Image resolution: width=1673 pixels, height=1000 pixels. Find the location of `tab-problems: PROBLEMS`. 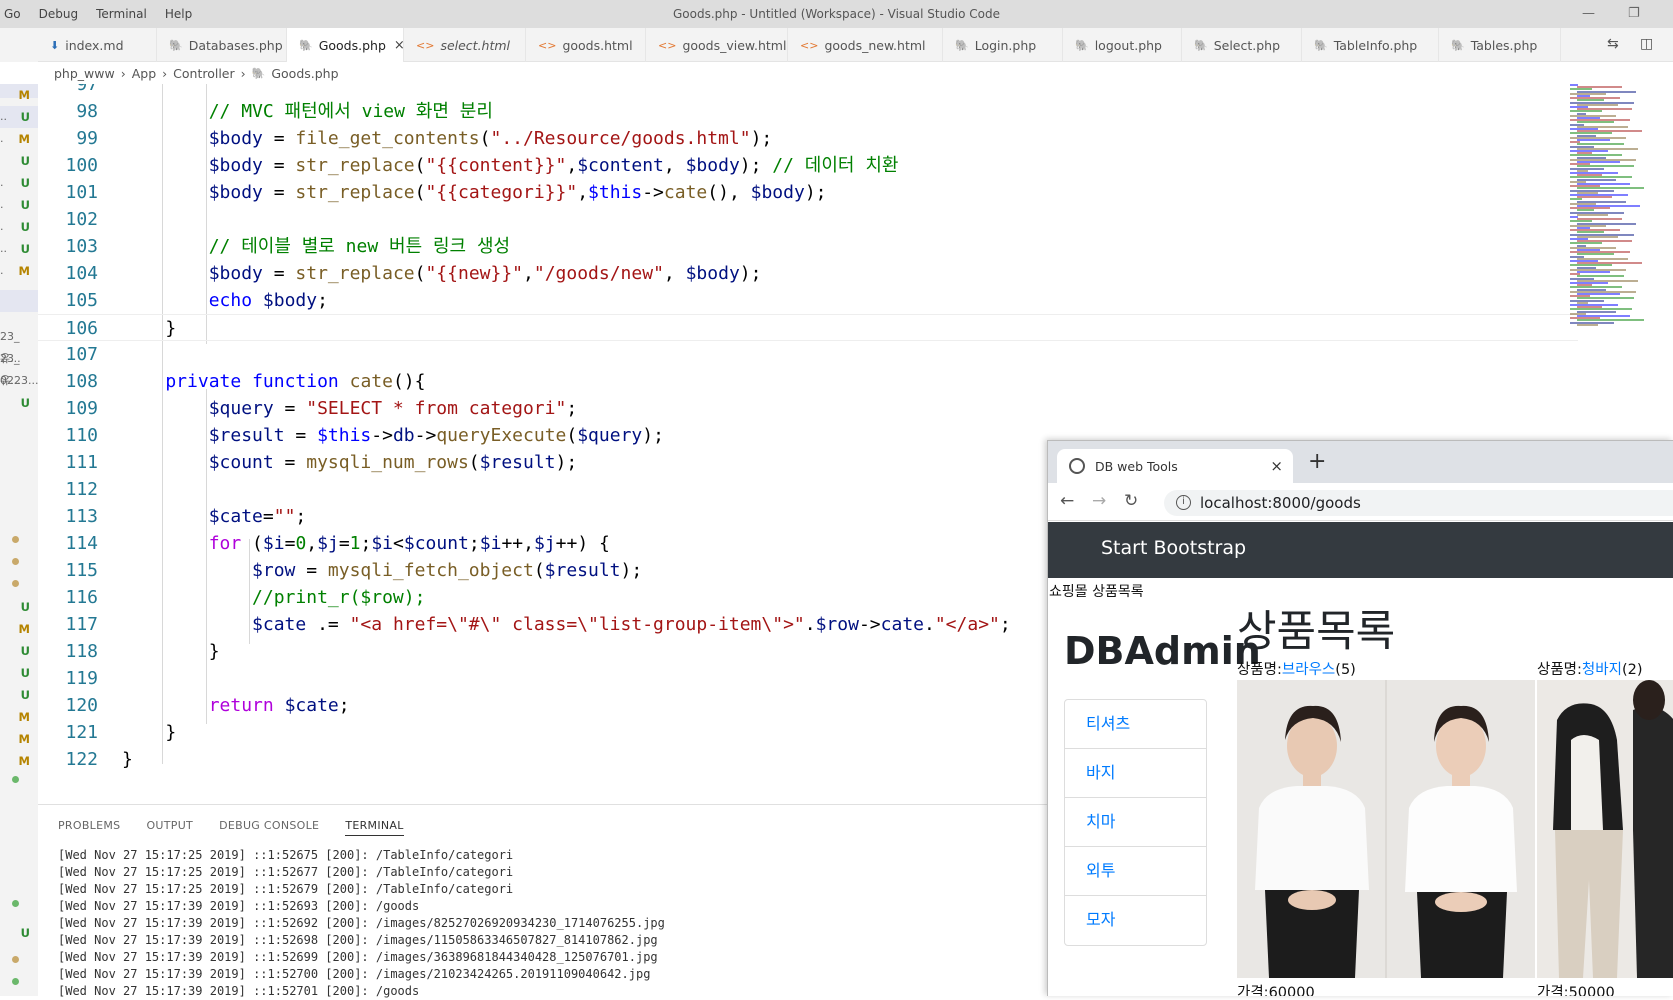

tab-problems: PROBLEMS is located at coordinates (89, 827).